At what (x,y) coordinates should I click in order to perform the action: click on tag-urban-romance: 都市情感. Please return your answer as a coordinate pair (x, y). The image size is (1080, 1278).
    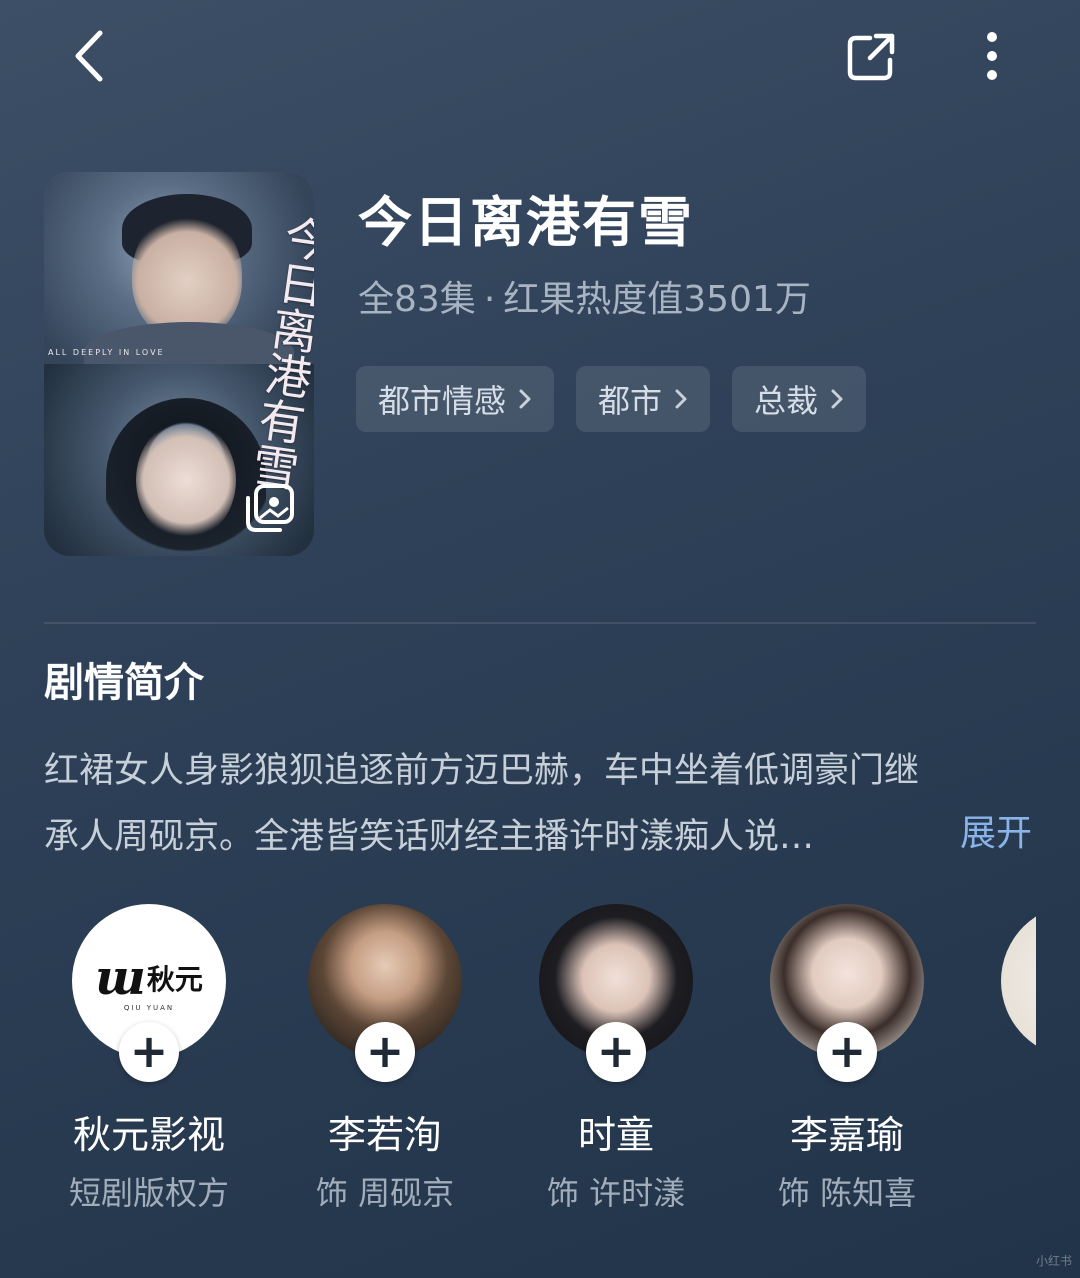
    Looking at the image, I should click on (455, 399).